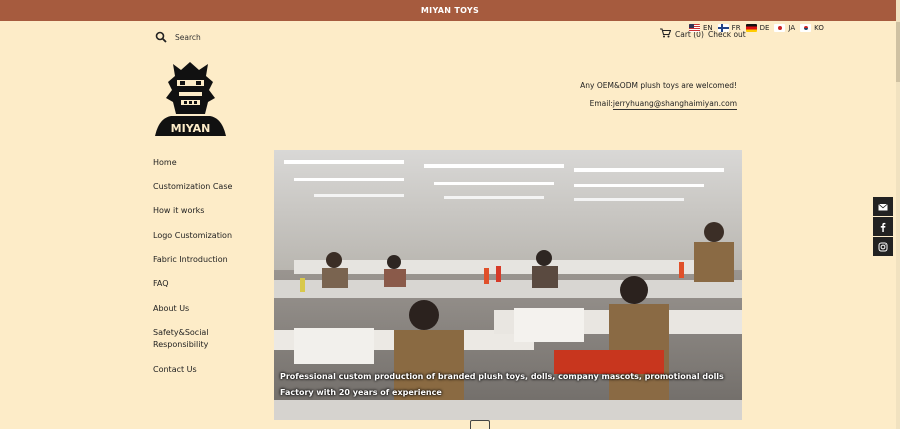 The width and height of the screenshot is (900, 429). I want to click on lang-fr: FR, so click(729, 28).